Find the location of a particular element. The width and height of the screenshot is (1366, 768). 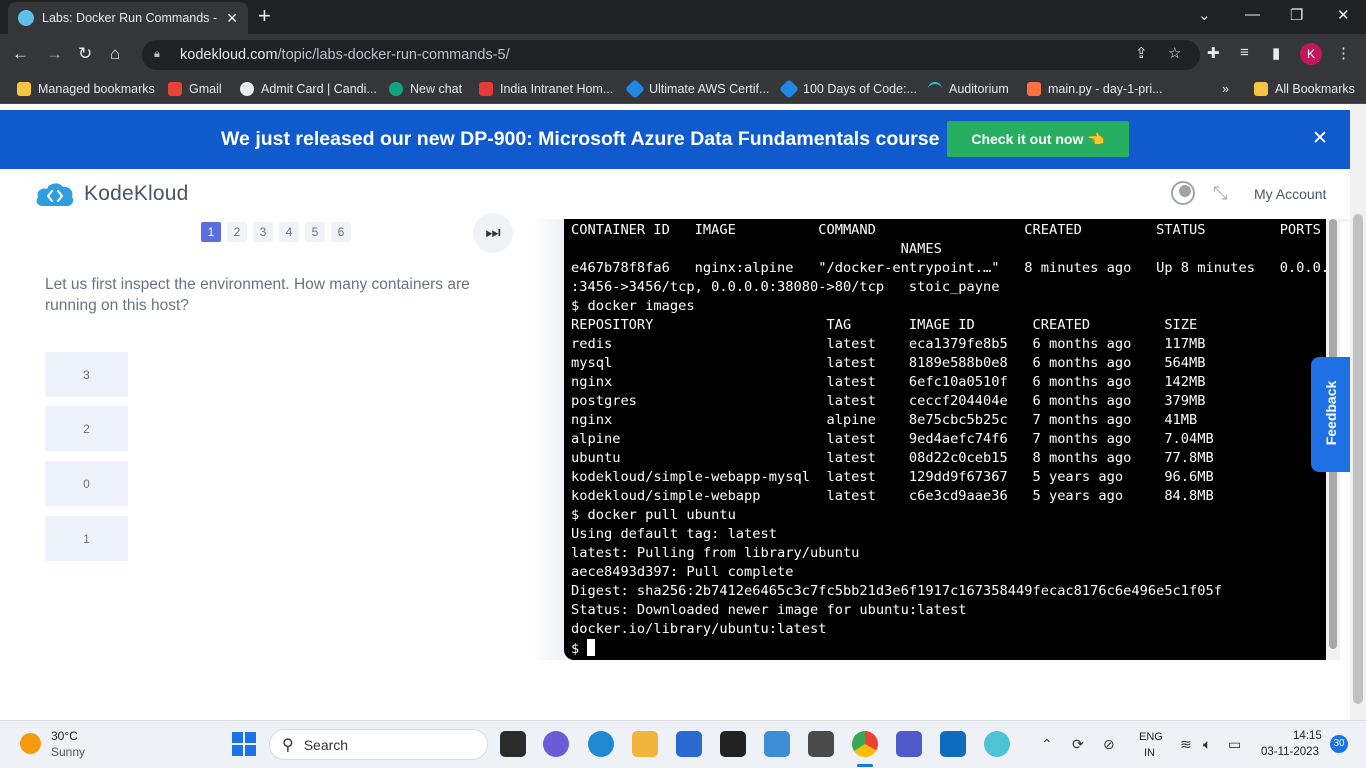

feedback-label: Feedback is located at coordinates (1331, 413).